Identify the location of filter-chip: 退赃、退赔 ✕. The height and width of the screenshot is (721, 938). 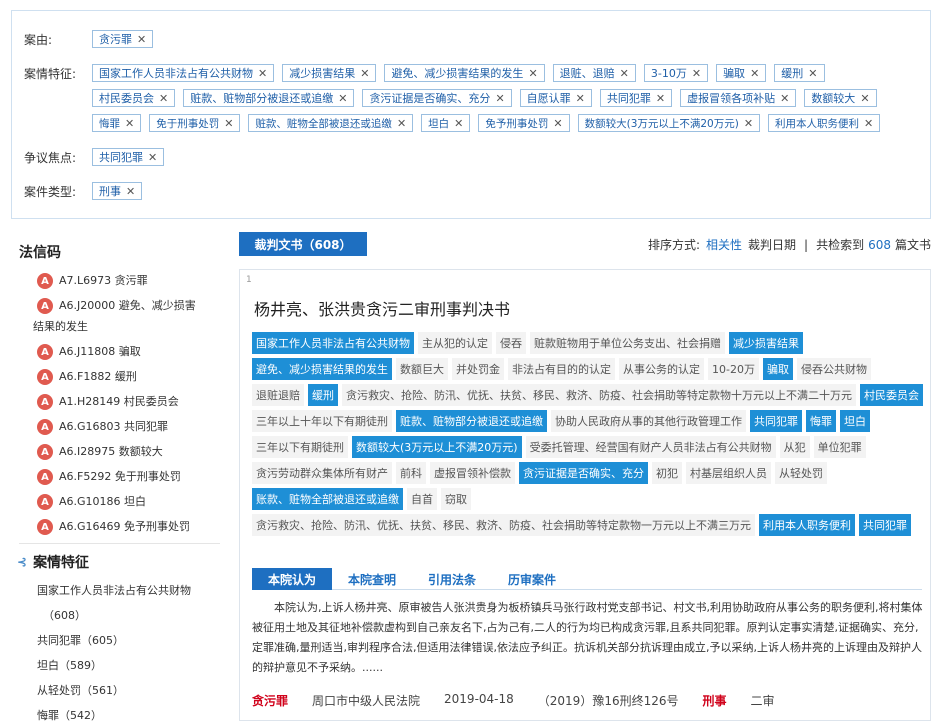
(594, 73).